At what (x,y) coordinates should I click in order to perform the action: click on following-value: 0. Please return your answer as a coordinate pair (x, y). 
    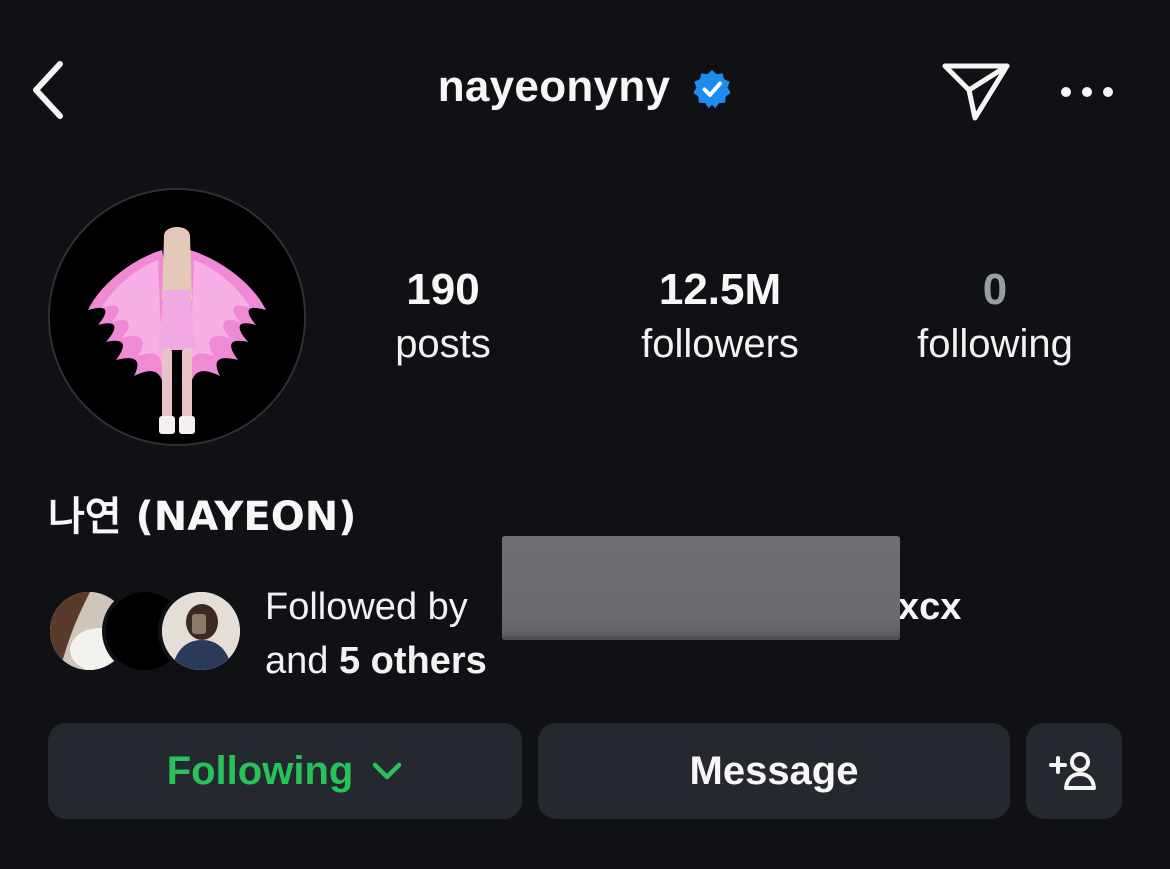
    Looking at the image, I should click on (995, 289).